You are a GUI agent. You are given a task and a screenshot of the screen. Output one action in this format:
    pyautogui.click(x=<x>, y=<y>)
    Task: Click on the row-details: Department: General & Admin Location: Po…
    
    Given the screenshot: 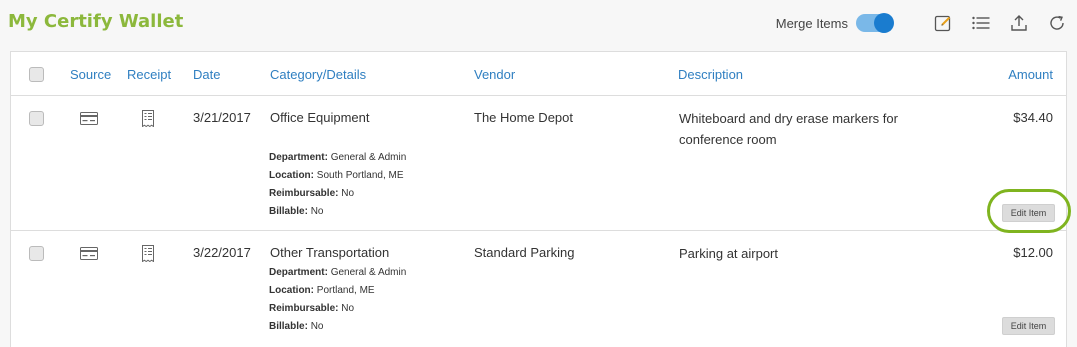 What is the action you would take?
    pyautogui.click(x=337, y=300)
    